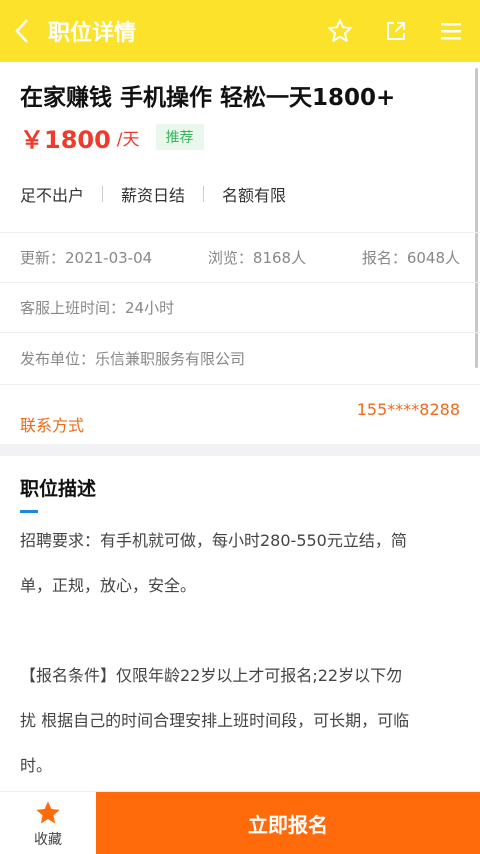 The image size is (480, 854). Describe the element at coordinates (213, 540) in the screenshot. I see `description-line: 招聘要求：有手机就可做，每小时280-550元立结，简` at that location.